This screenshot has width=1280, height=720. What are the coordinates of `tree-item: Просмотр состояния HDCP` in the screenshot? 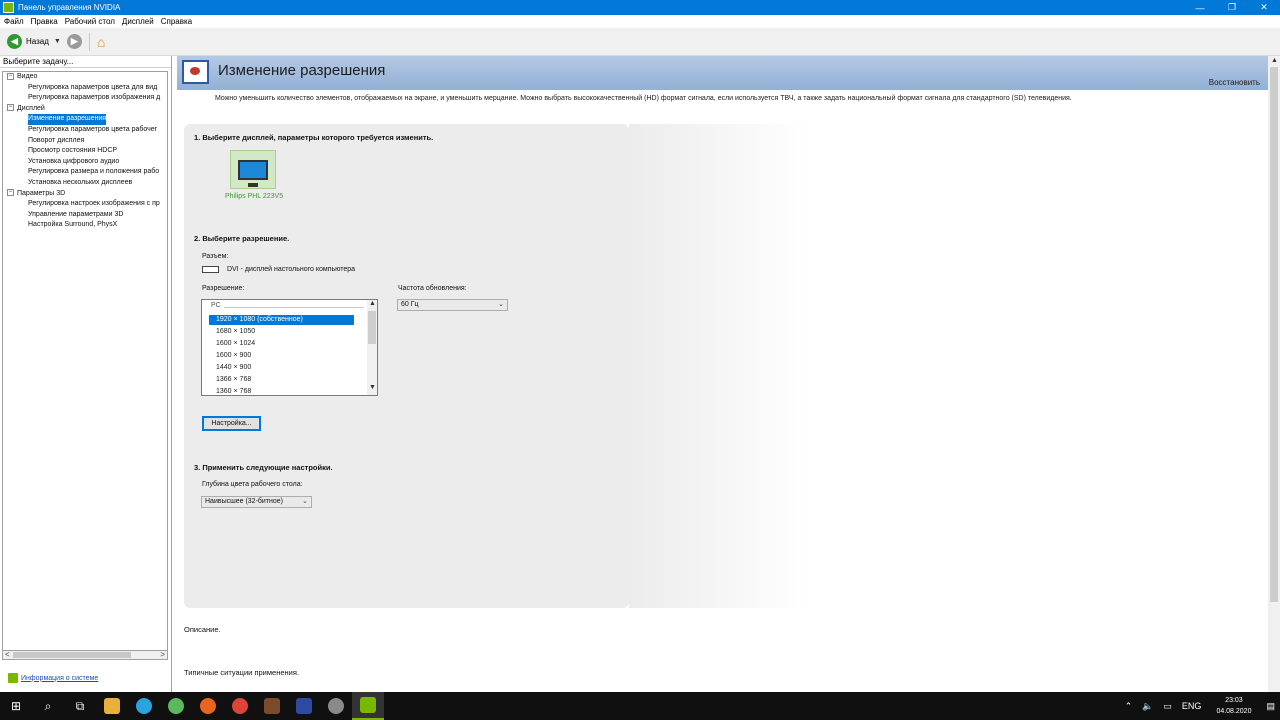 It's located at (85, 151).